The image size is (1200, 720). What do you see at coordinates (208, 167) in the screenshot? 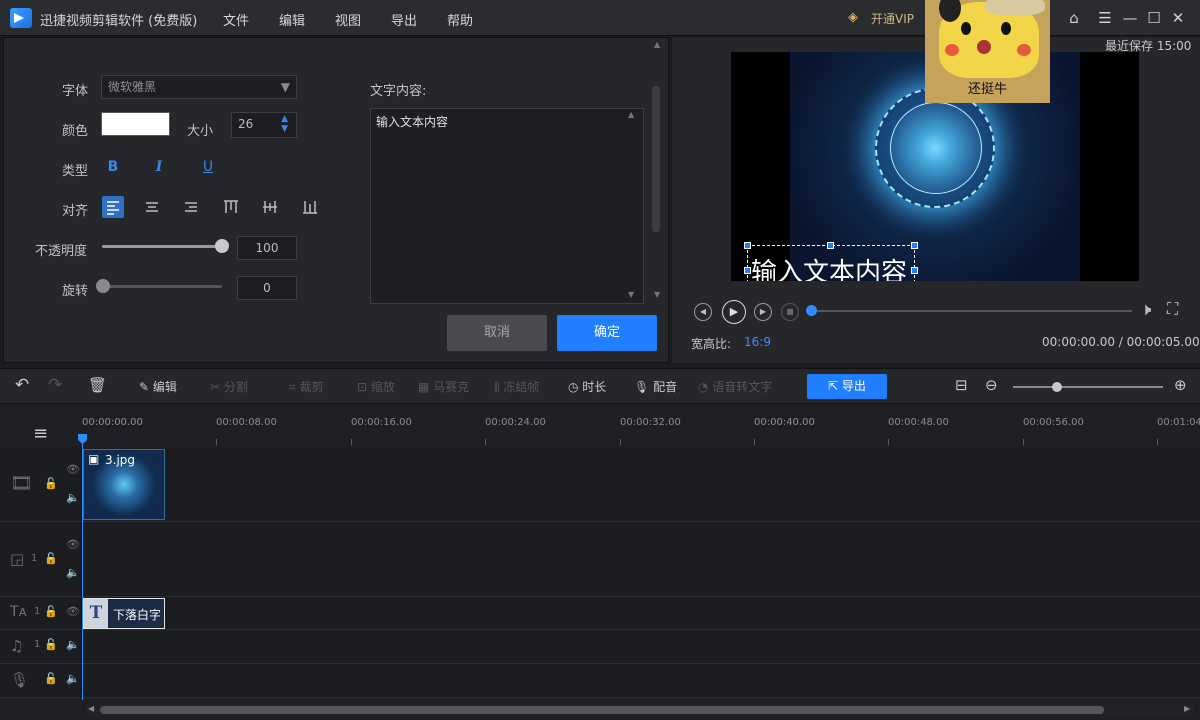
I see `underline-button: U` at bounding box center [208, 167].